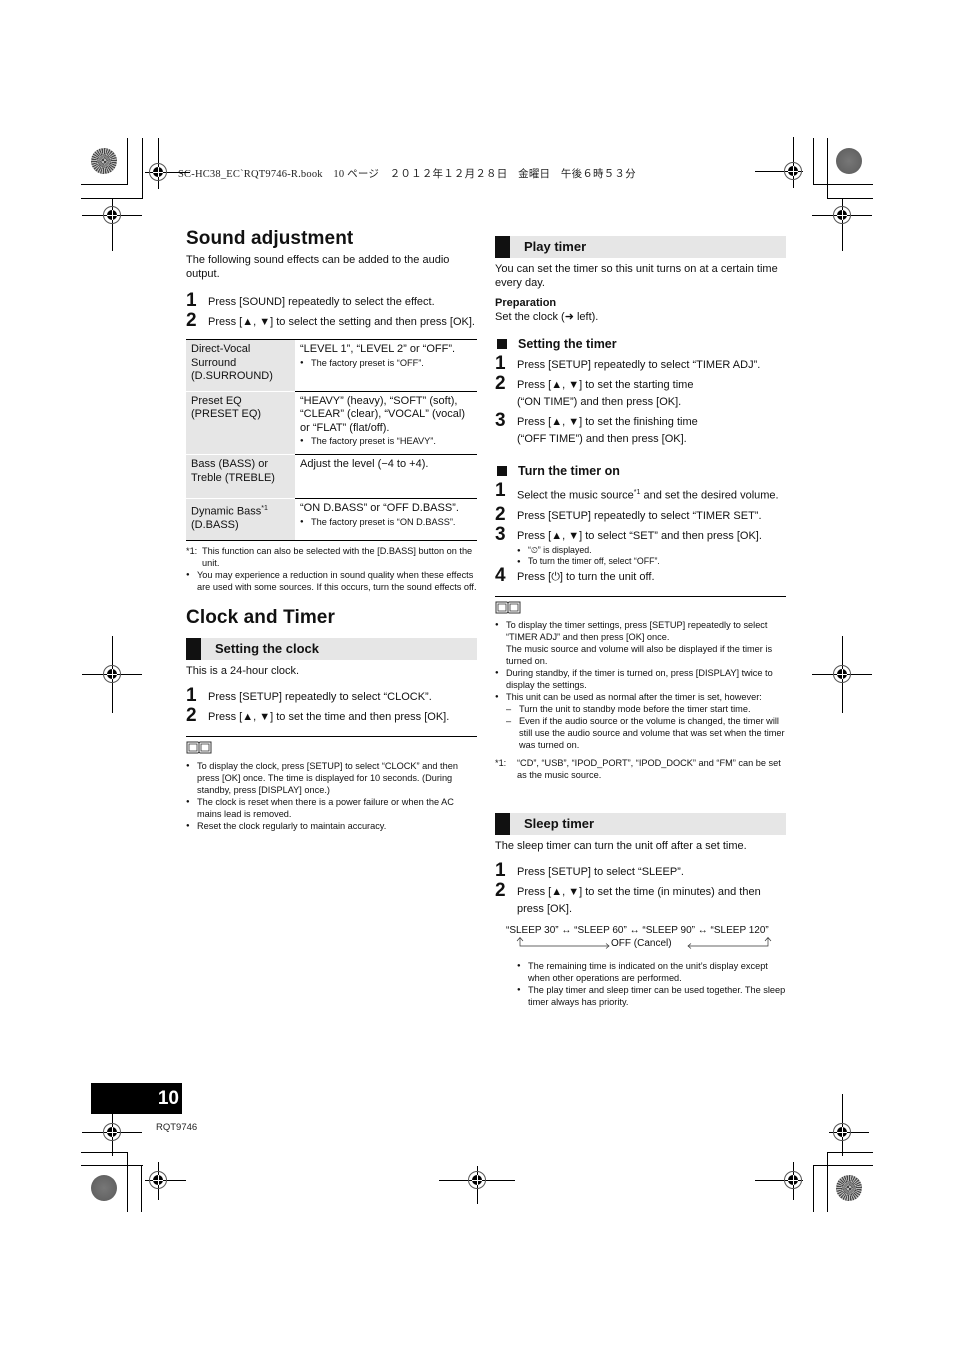 This screenshot has width=954, height=1350. I want to click on effect-options: “LEVEL 1”, “LEVEL 2” or “OFF”., so click(378, 349).